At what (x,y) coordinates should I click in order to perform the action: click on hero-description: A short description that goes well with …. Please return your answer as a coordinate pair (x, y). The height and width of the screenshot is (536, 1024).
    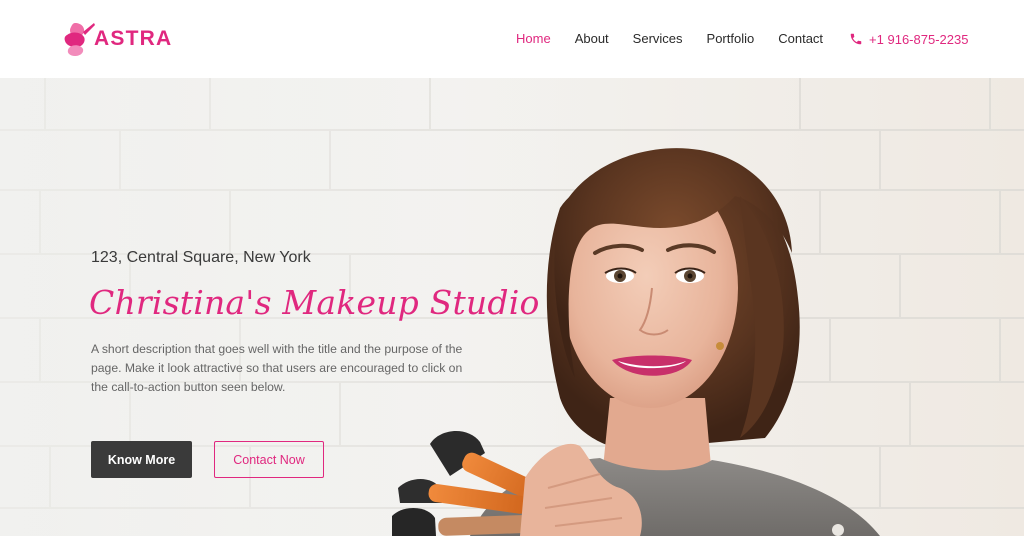
    Looking at the image, I should click on (277, 368).